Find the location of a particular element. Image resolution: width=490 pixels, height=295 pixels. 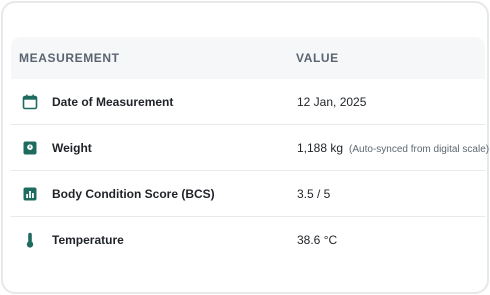

row-value: 12 Jan, 2025 is located at coordinates (332, 101).